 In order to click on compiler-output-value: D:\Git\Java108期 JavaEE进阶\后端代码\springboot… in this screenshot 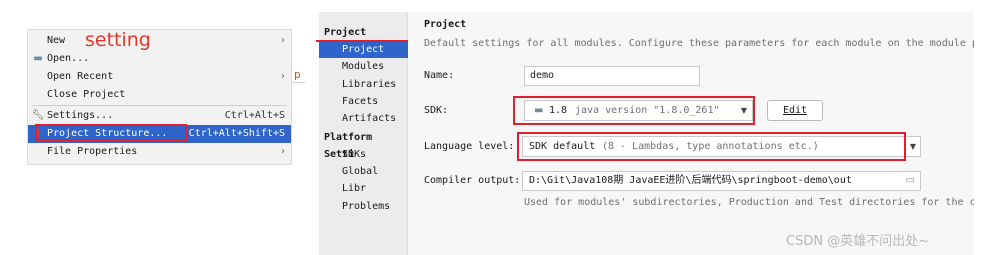, I will do `click(690, 180)`.